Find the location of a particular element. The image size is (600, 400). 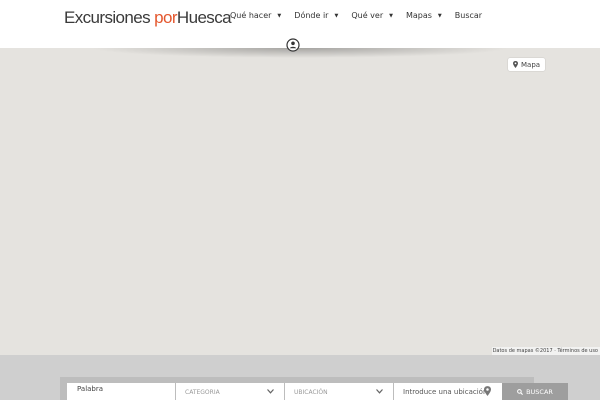

logo-text-por: por is located at coordinates (165, 17).